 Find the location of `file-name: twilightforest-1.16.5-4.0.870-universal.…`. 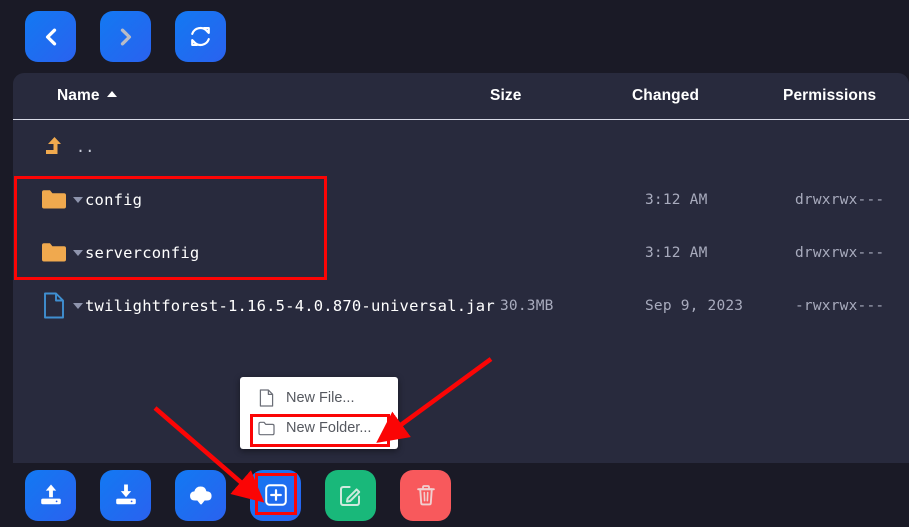

file-name: twilightforest-1.16.5-4.0.870-universal.… is located at coordinates (290, 305).